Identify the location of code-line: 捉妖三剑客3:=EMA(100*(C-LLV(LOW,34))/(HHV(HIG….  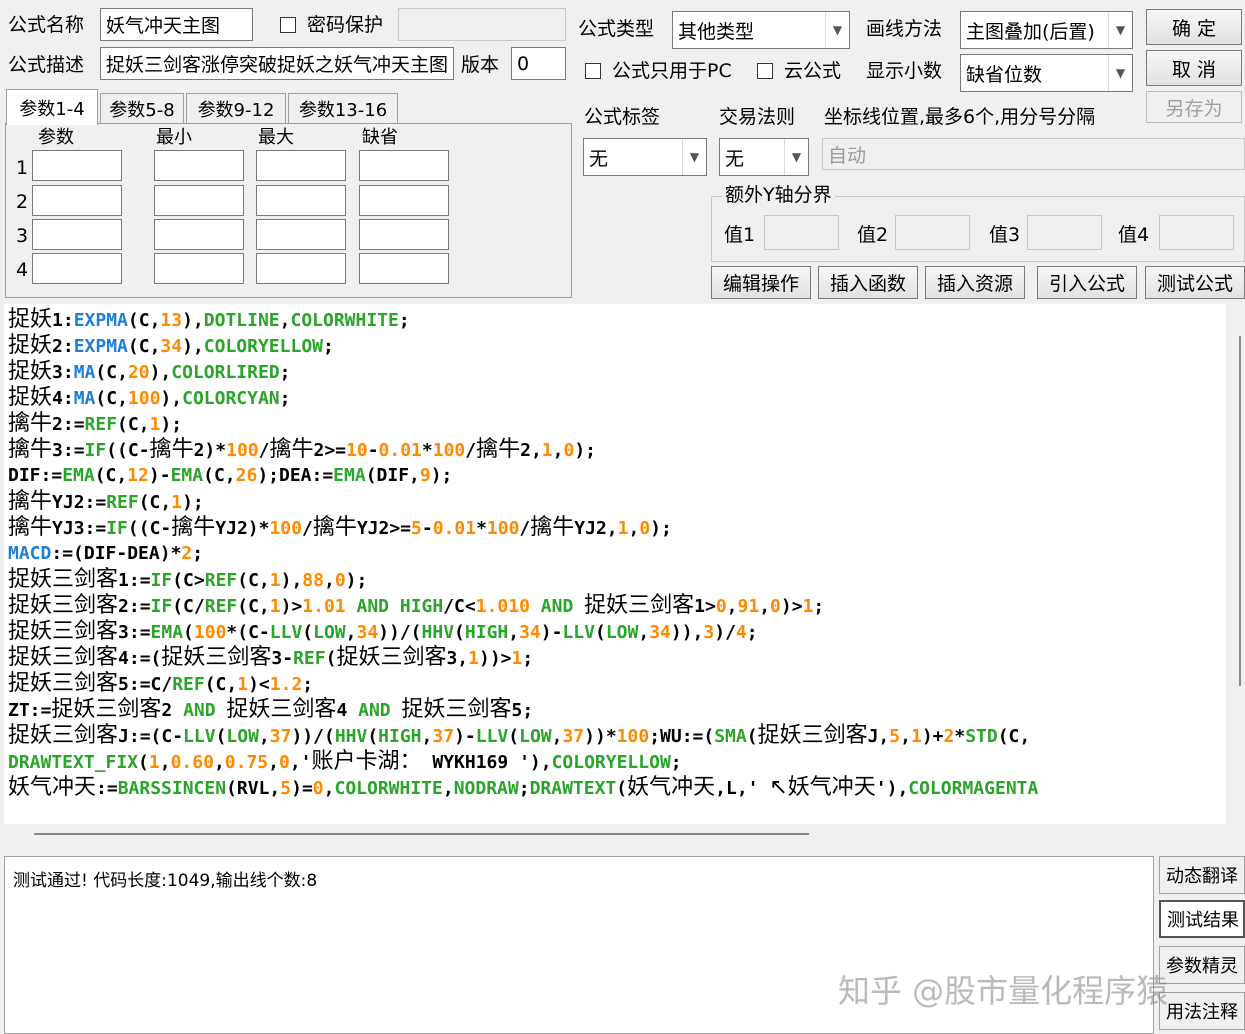
(383, 631).